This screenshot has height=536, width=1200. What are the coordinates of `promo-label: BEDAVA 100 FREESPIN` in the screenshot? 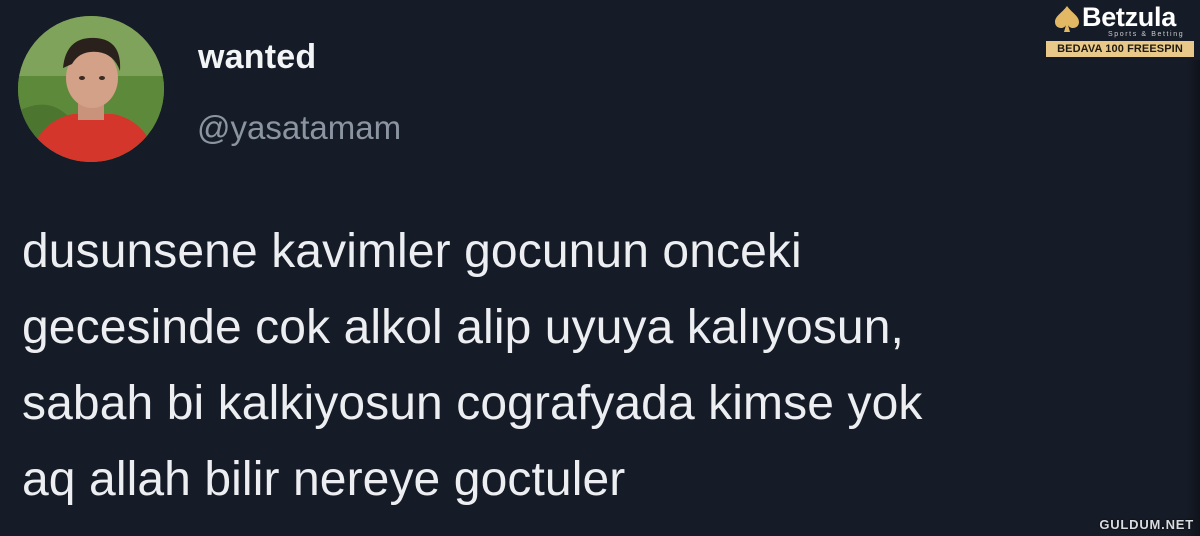 It's located at (1120, 49).